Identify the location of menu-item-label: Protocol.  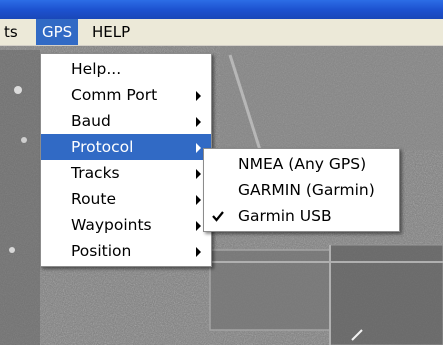
(102, 147).